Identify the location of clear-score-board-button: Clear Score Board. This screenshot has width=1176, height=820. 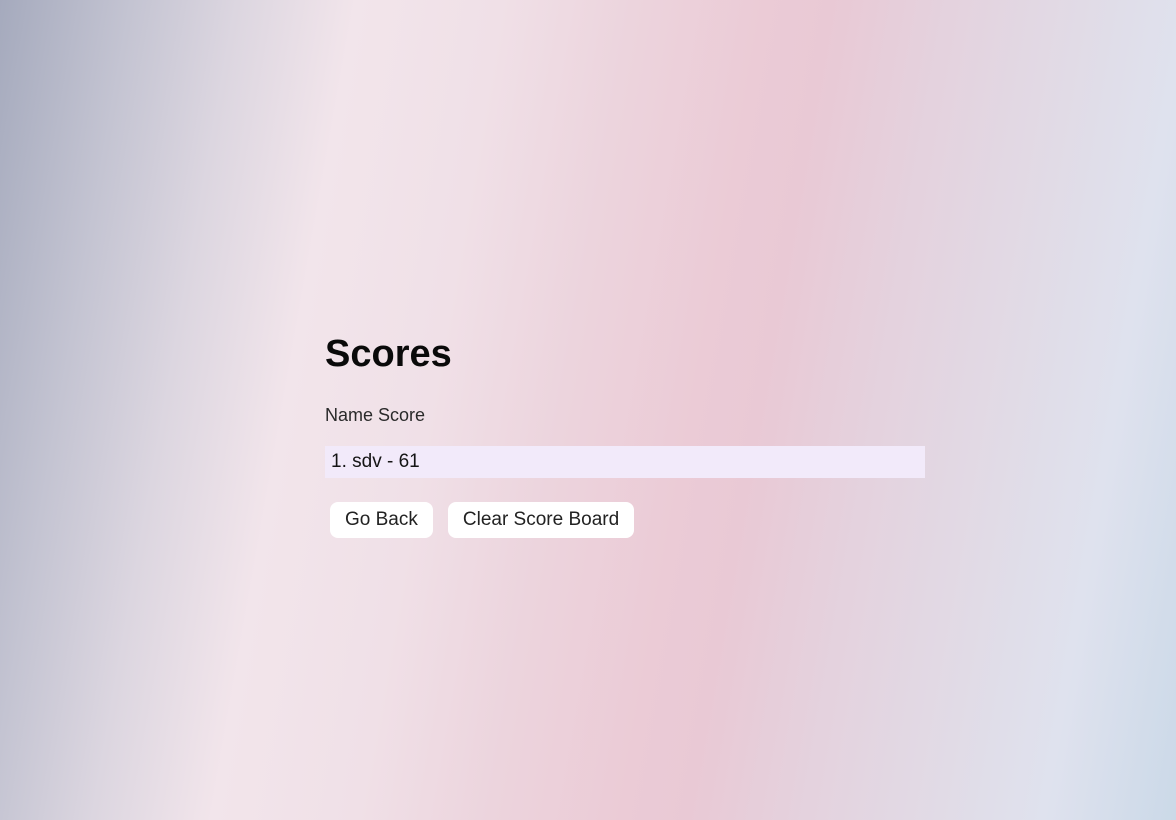
(541, 520).